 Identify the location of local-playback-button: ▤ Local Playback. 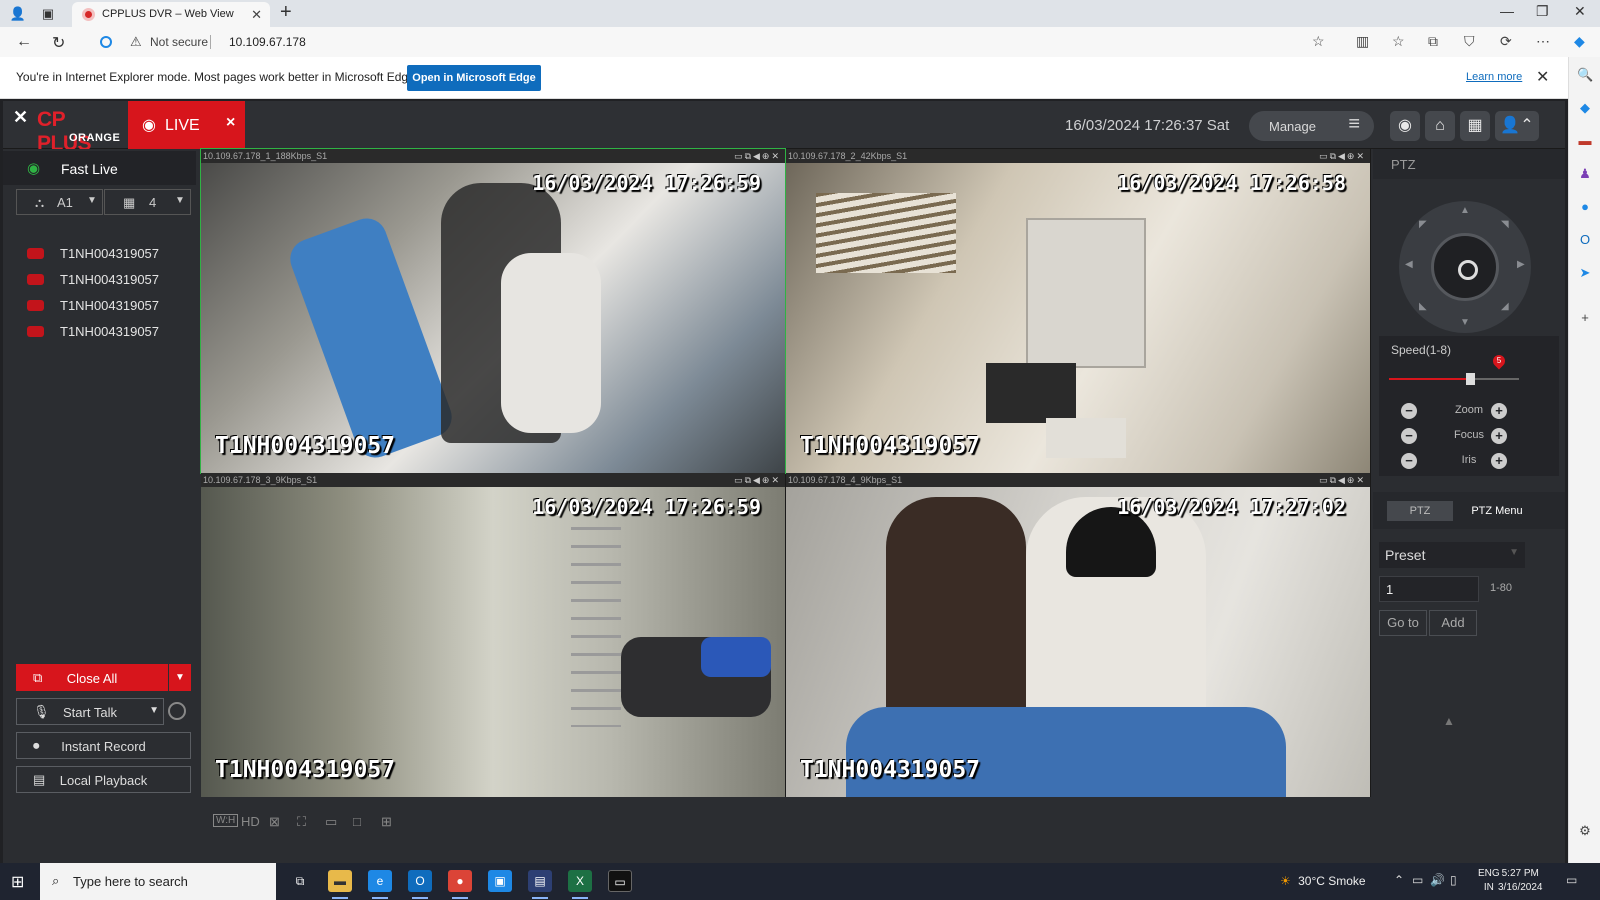
(103, 779).